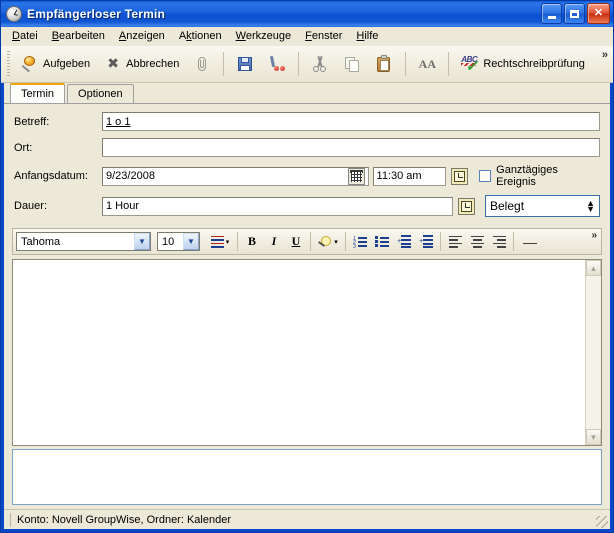 The width and height of the screenshot is (614, 533). Describe the element at coordinates (594, 235) in the screenshot. I see `format-overflow-button: »` at that location.